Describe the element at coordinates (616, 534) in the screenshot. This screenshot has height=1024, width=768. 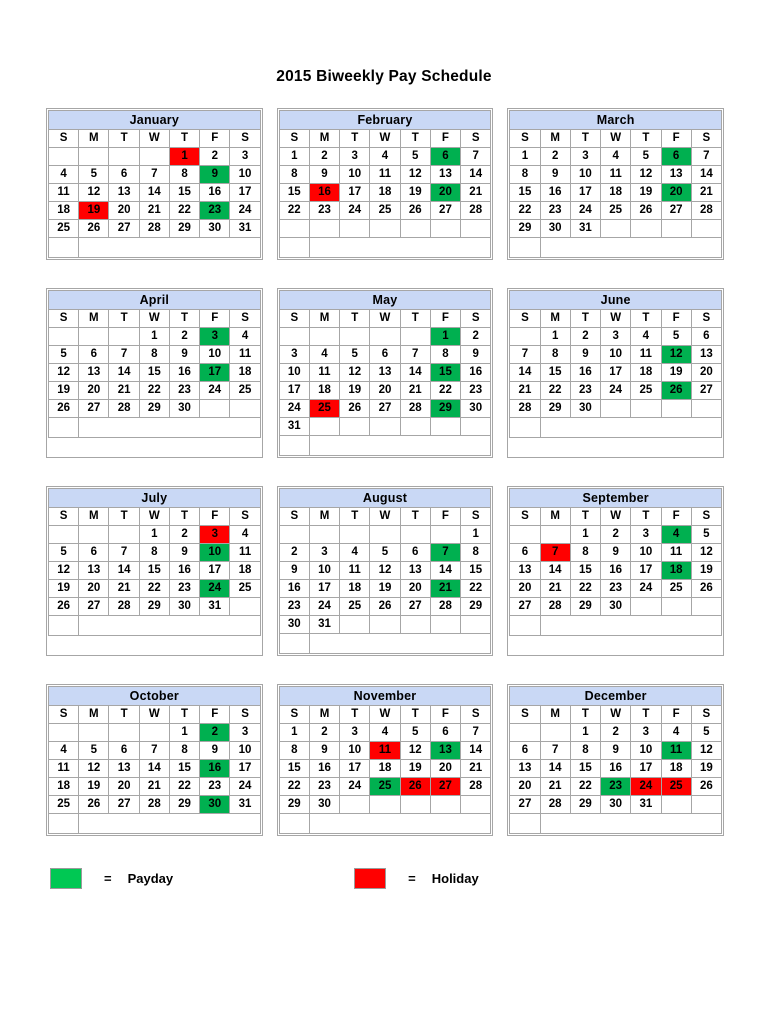
I see `week-row: 12345` at that location.